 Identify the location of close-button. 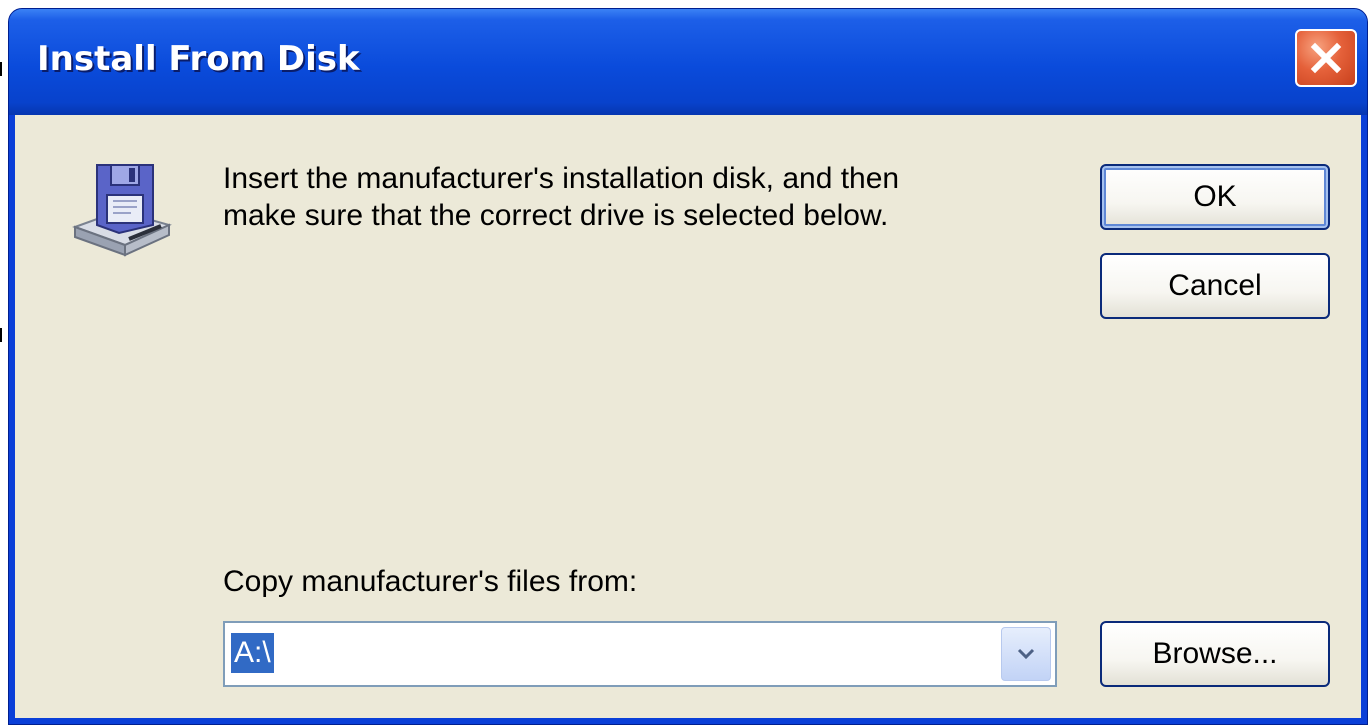
(1326, 58).